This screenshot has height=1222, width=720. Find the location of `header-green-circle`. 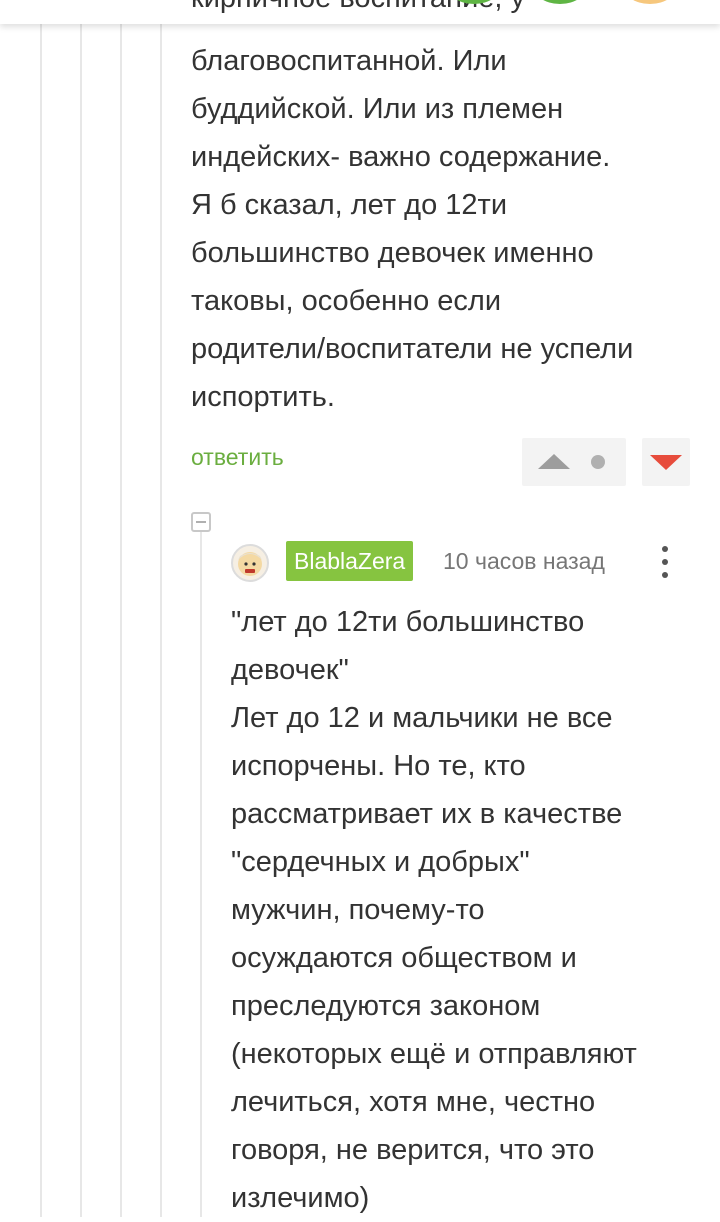

header-green-circle is located at coordinates (560, 2).